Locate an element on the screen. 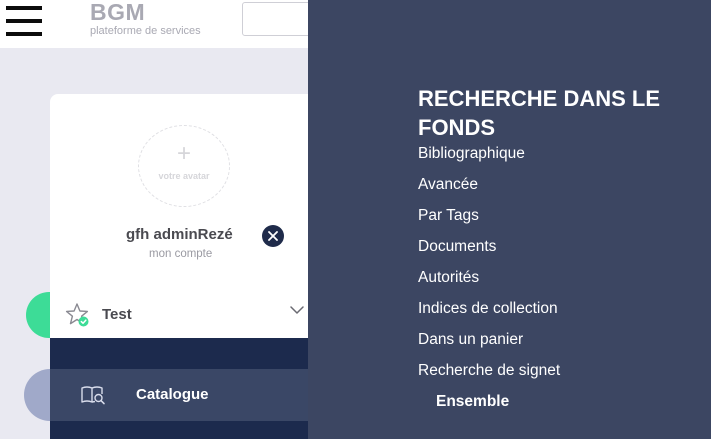 Image resolution: width=711 pixels, height=439 pixels. book-search-icon is located at coordinates (93, 395).